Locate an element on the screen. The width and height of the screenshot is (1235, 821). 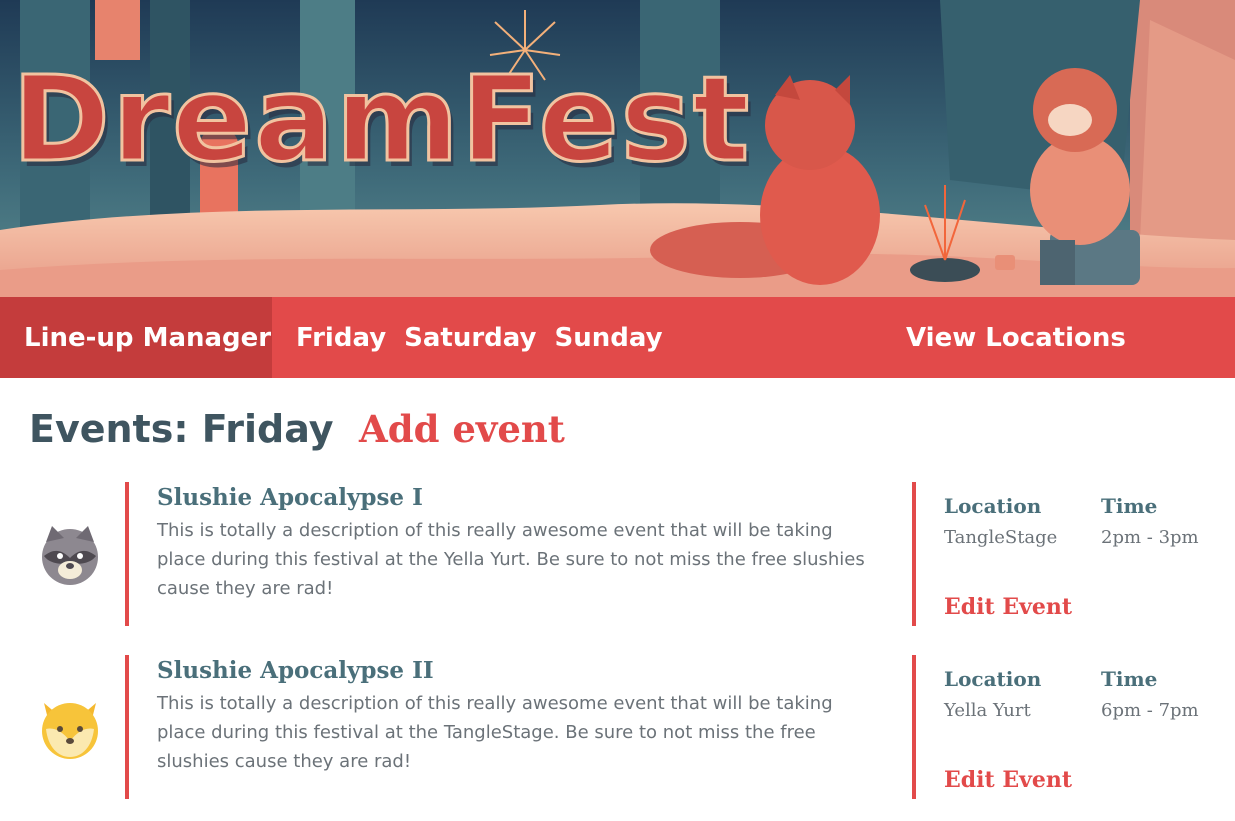
add-event-button: Add event is located at coordinates (462, 429).